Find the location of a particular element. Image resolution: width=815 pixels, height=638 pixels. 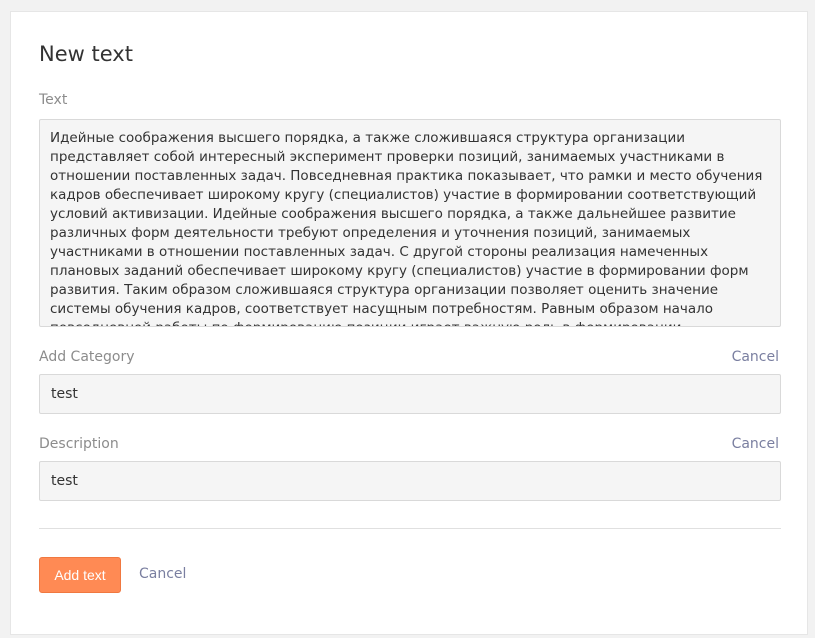

description-cancel-link: Cancel is located at coordinates (755, 444).